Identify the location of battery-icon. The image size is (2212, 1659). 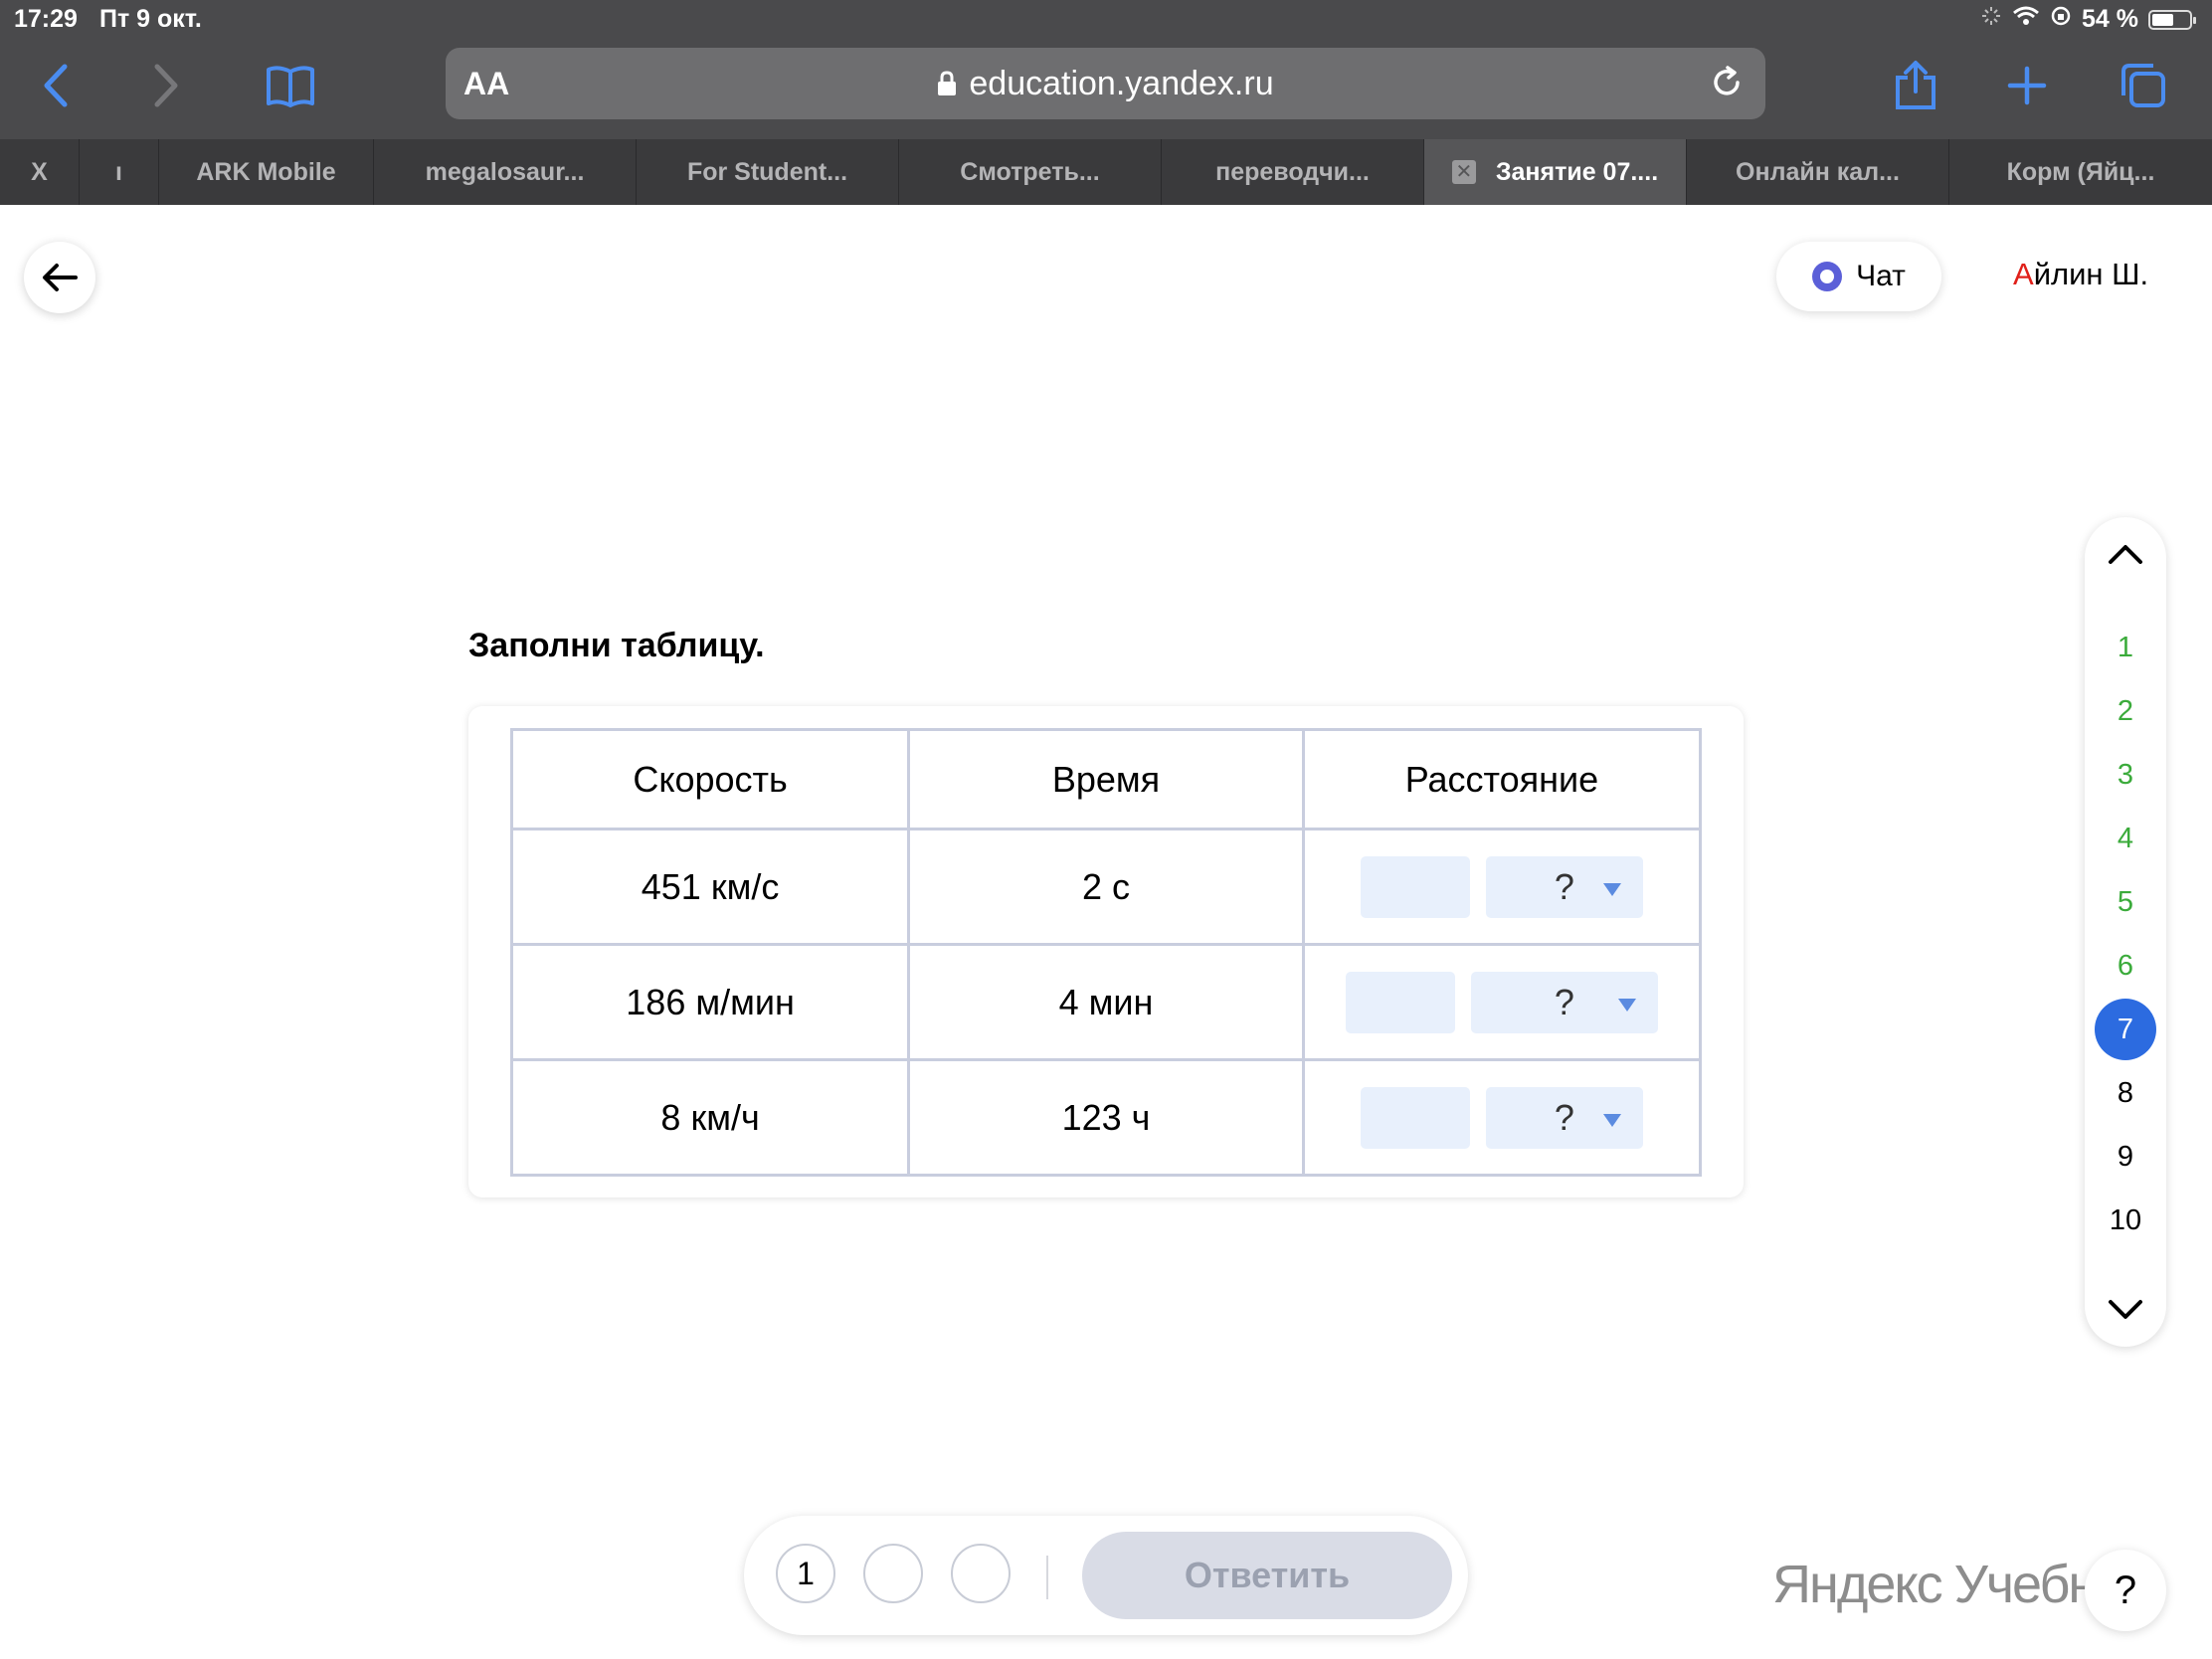
(2172, 19).